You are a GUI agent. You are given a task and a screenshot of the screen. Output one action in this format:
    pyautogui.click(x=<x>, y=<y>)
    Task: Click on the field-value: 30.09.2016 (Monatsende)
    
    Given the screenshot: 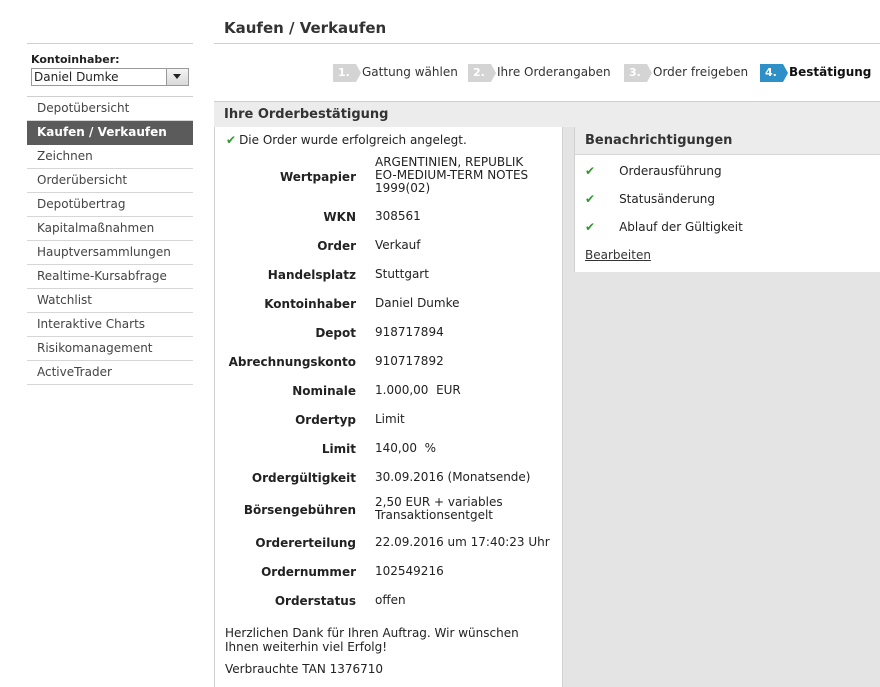 What is the action you would take?
    pyautogui.click(x=453, y=477)
    